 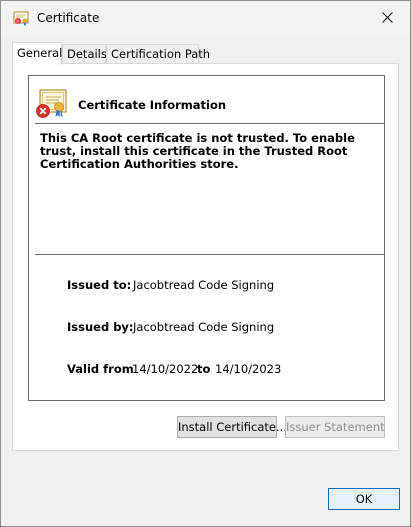 I want to click on valid-from-value: 14/10/2022, so click(x=165, y=369).